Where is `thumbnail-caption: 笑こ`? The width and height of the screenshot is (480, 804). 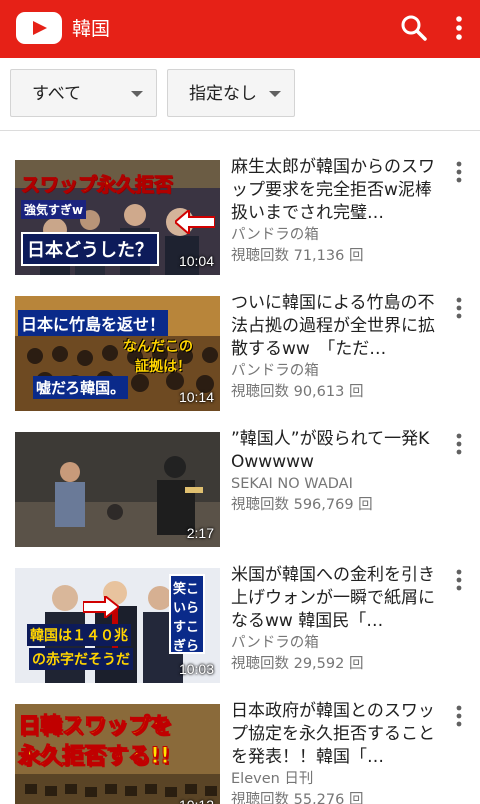
thumbnail-caption: 笑こ is located at coordinates (186, 589).